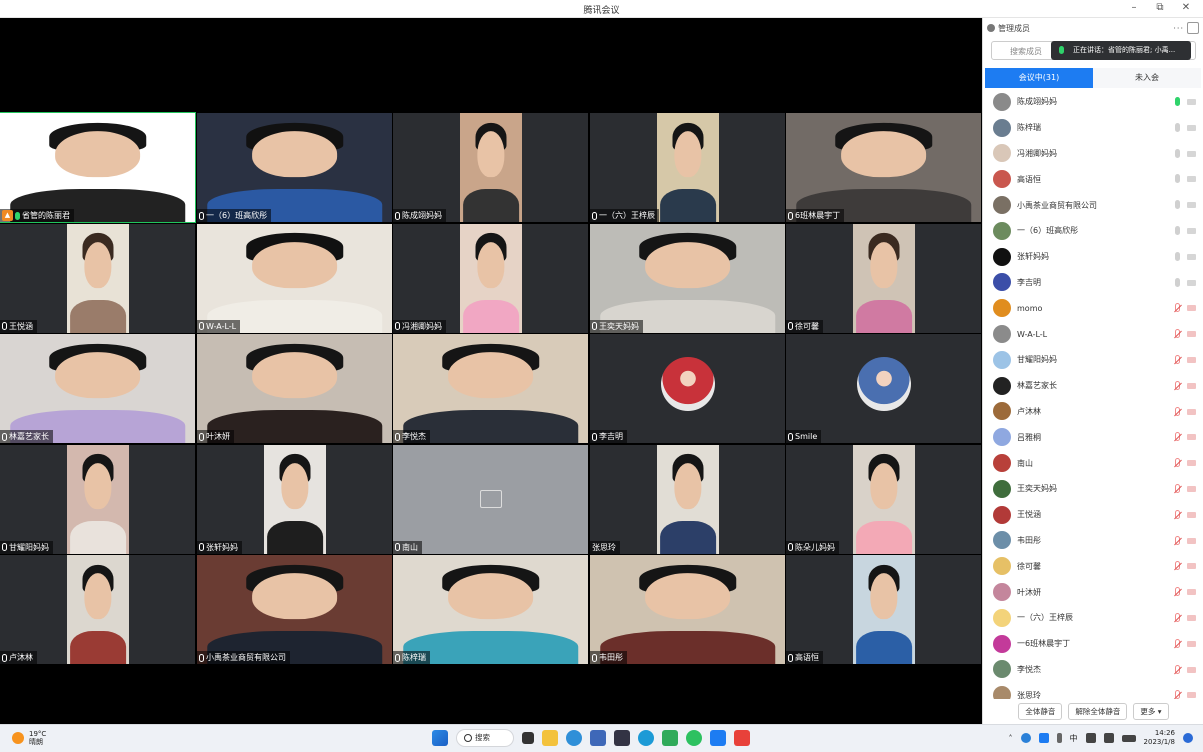 The image size is (1203, 752). What do you see at coordinates (1093, 334) in the screenshot?
I see `member-row: W-A-L-L` at bounding box center [1093, 334].